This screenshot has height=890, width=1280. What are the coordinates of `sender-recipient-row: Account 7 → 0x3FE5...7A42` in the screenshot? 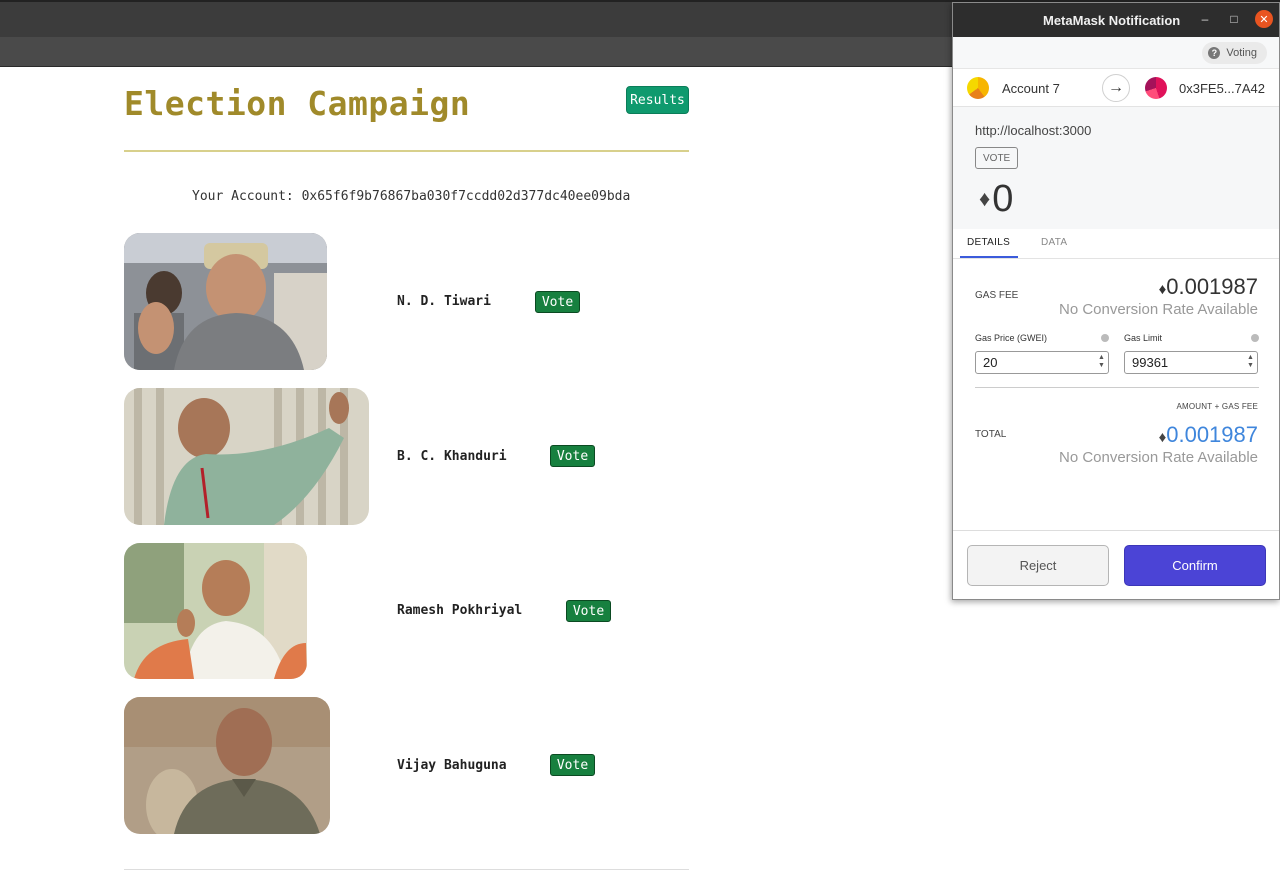 It's located at (1116, 88).